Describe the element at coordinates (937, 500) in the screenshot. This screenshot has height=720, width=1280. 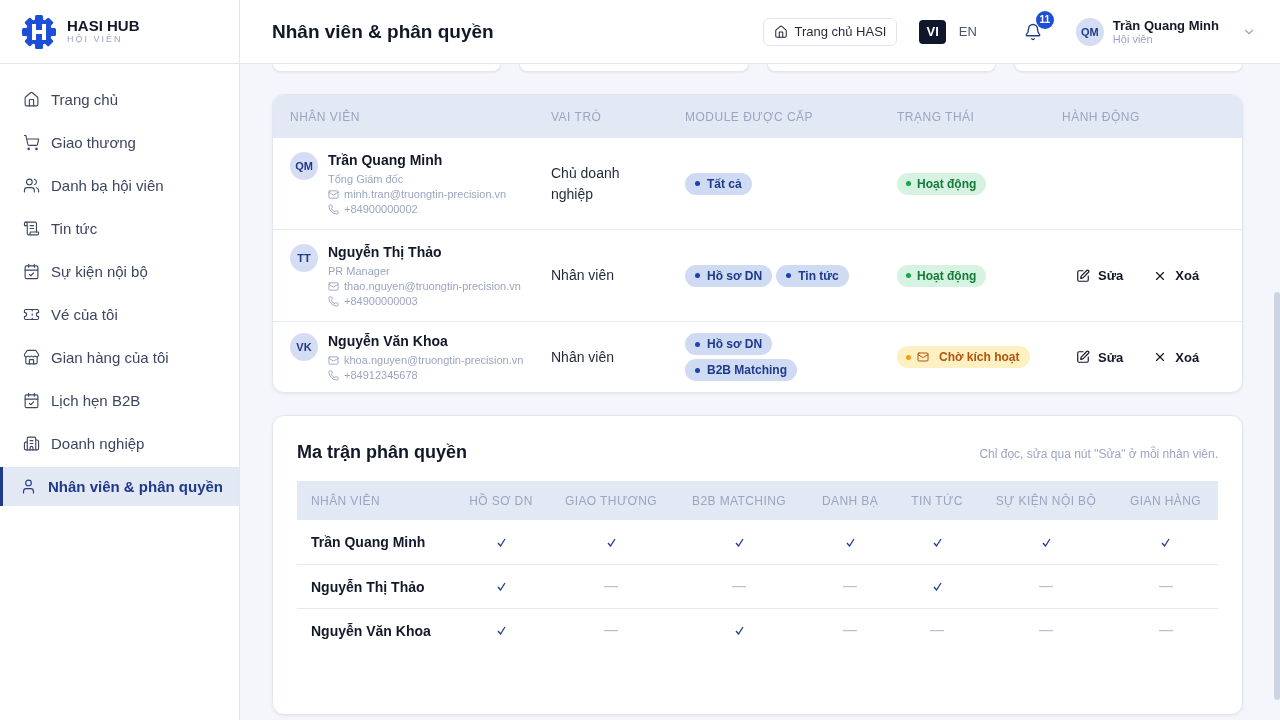
I see `column-header: TIN TỨC` at that location.